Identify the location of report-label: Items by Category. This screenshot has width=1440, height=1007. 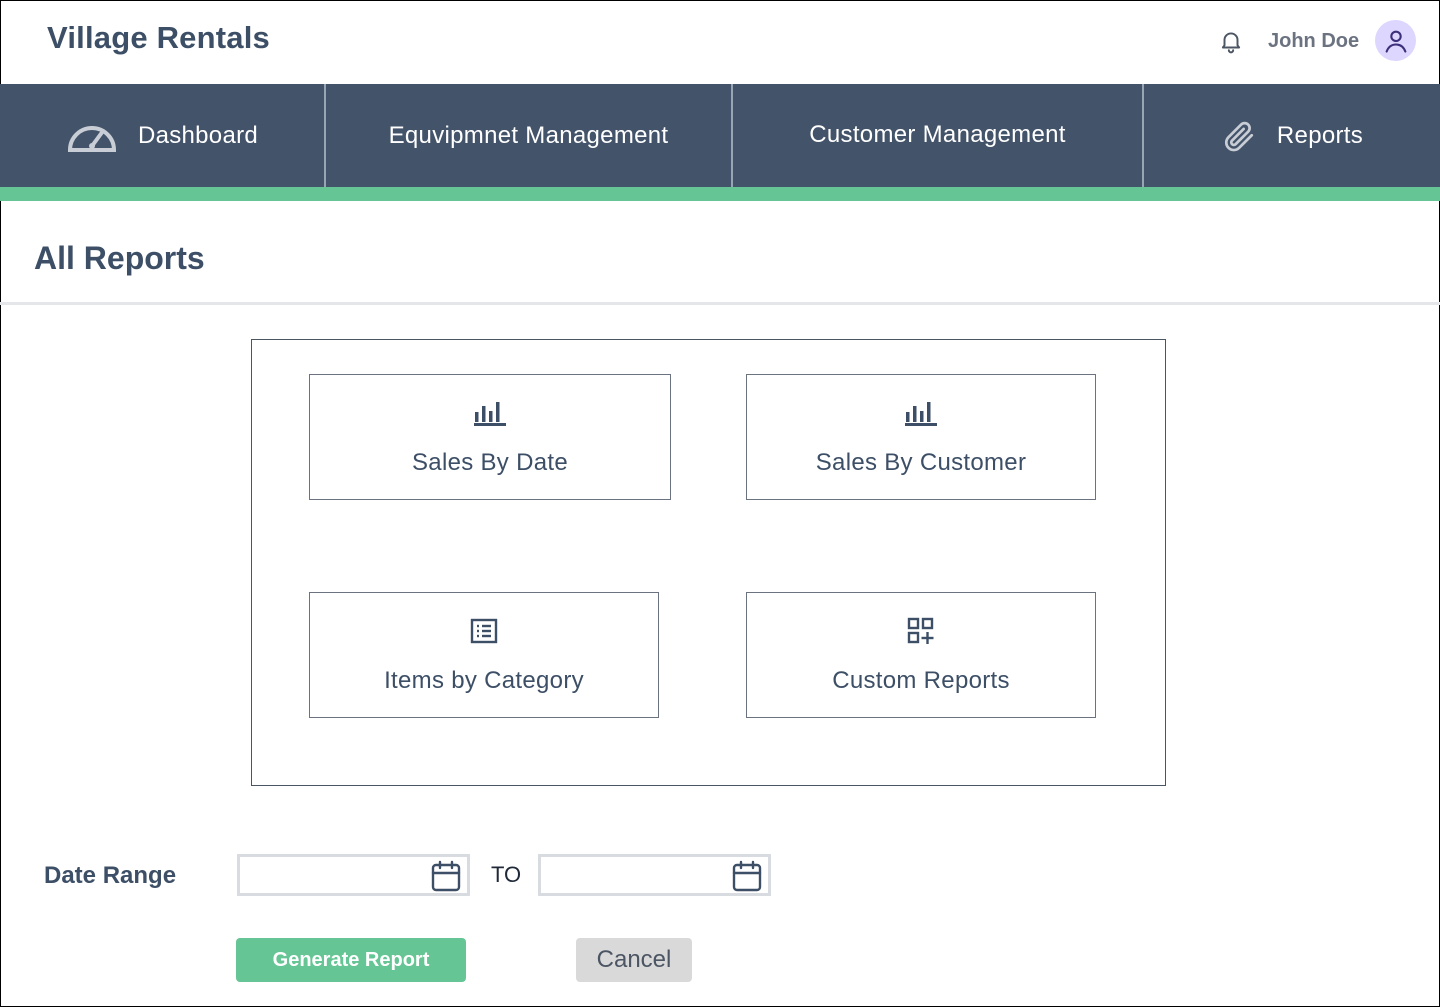
(484, 680).